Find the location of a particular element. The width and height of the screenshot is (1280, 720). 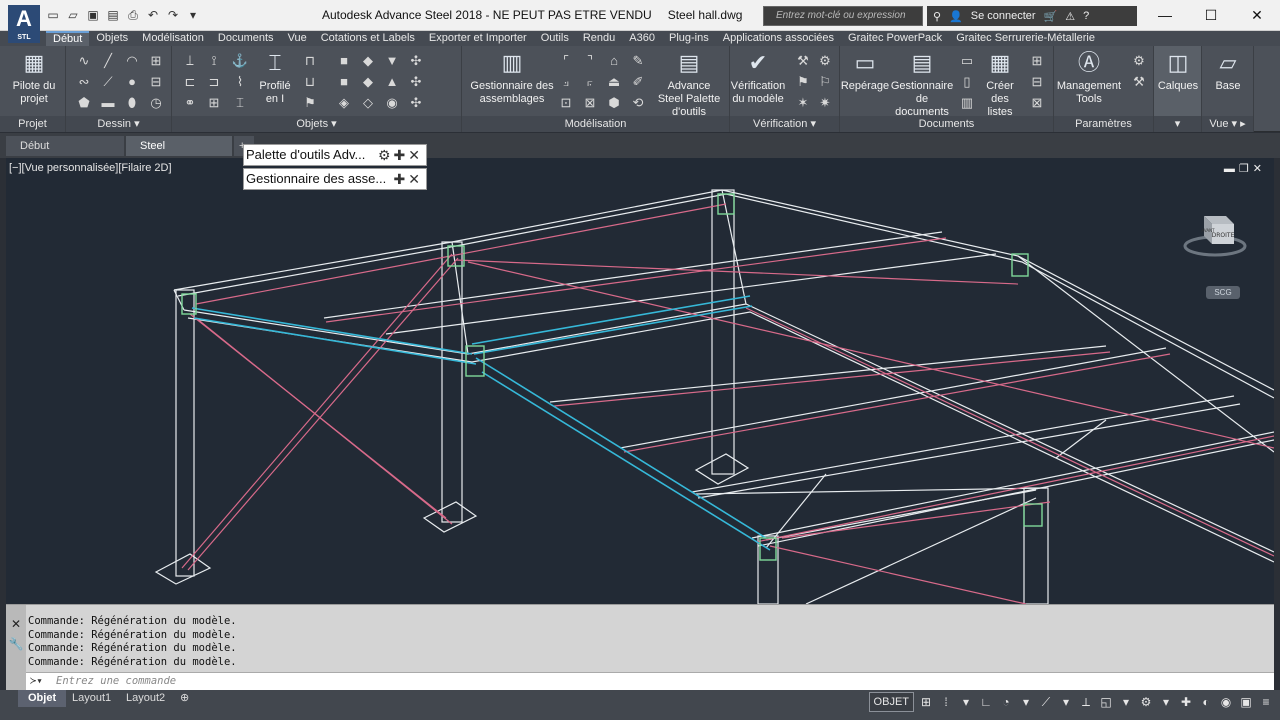

verification-modele-button: ✔ Vérification du modèle is located at coordinates (758, 77).